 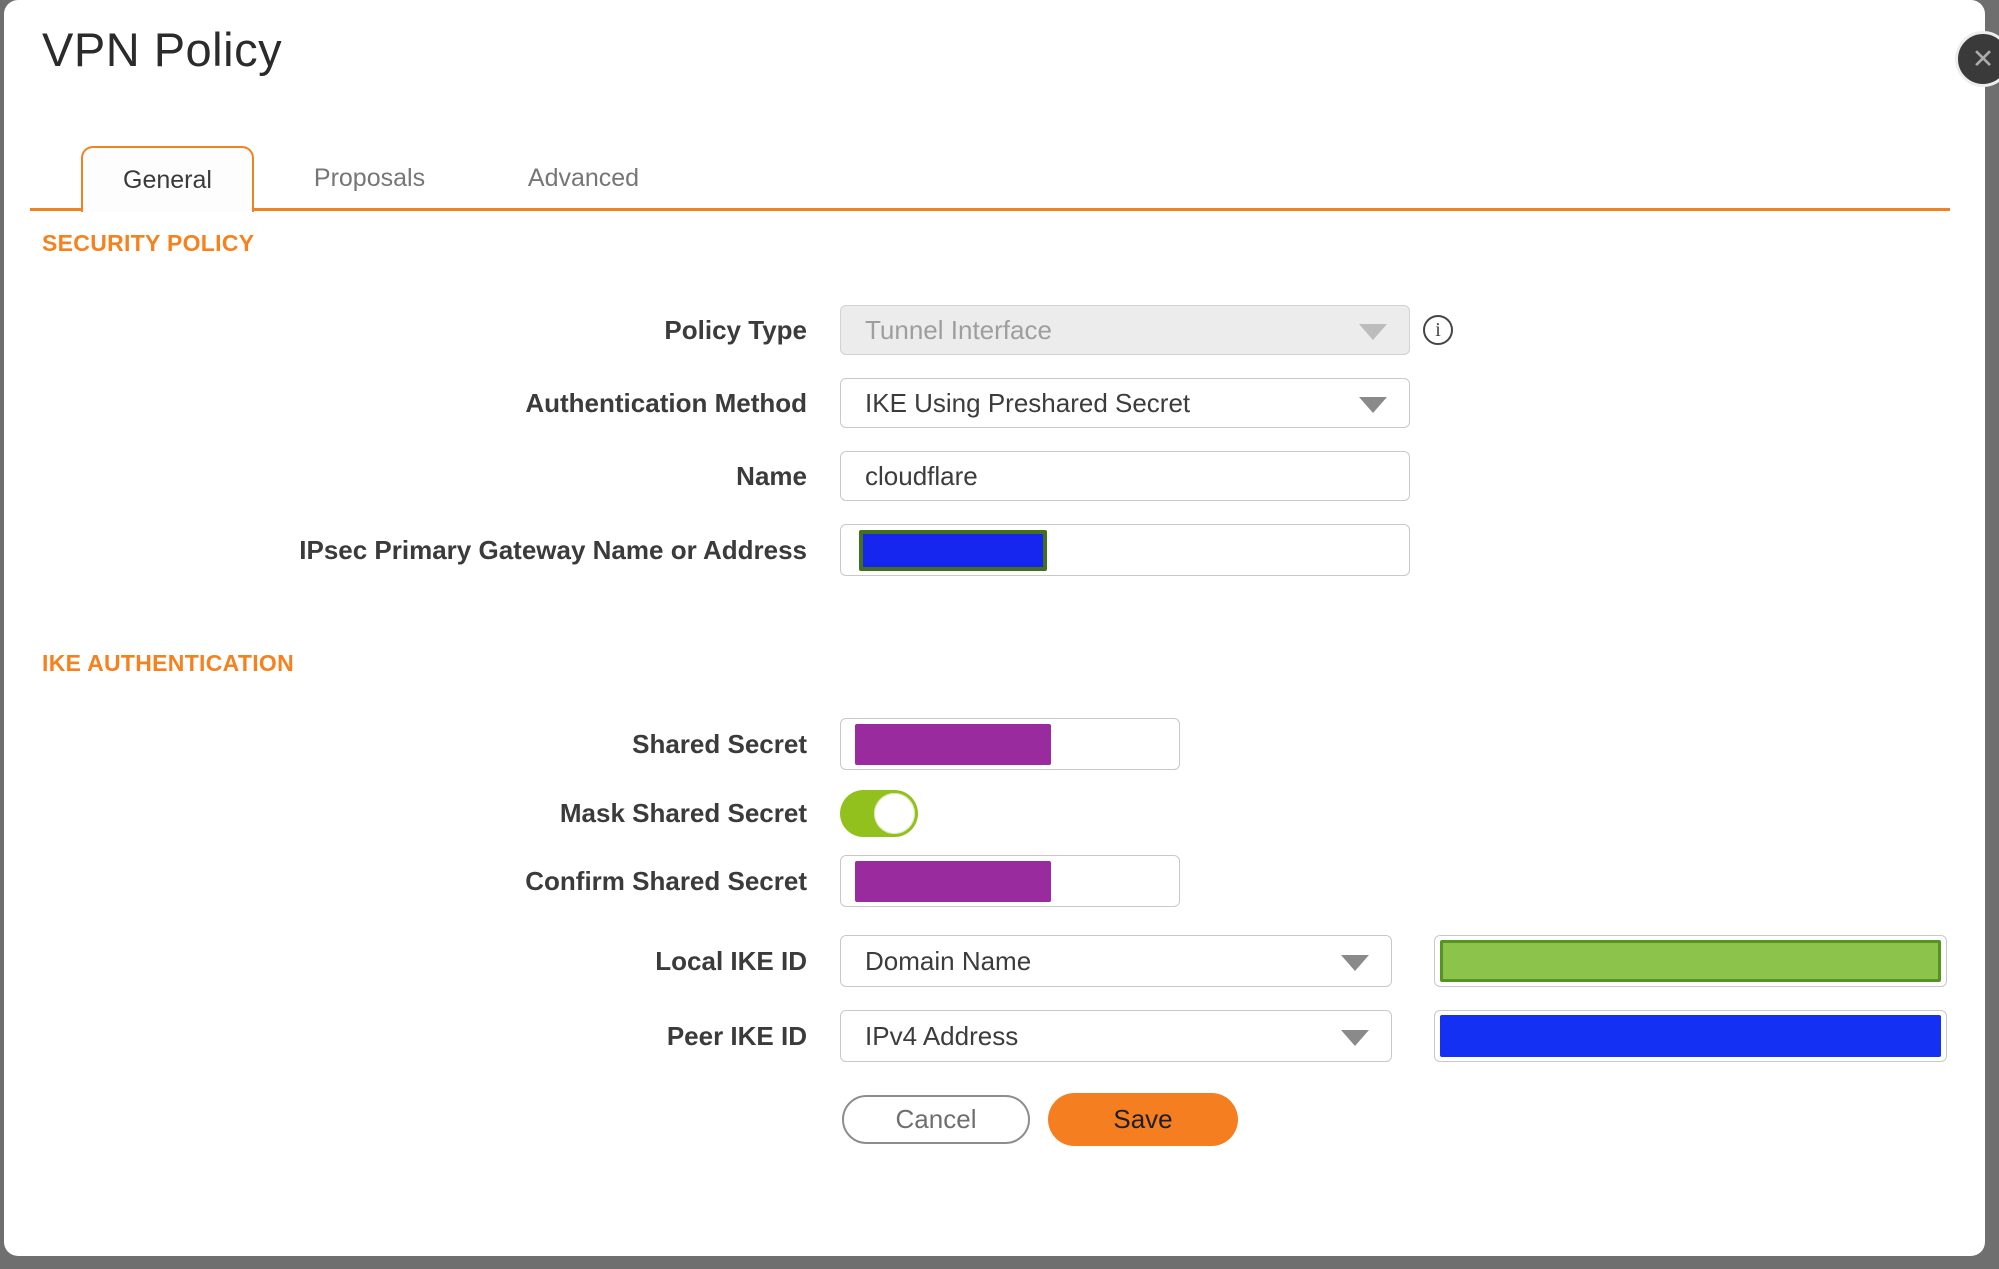 What do you see at coordinates (948, 960) in the screenshot?
I see `local-ike-id-type-value: Domain Name` at bounding box center [948, 960].